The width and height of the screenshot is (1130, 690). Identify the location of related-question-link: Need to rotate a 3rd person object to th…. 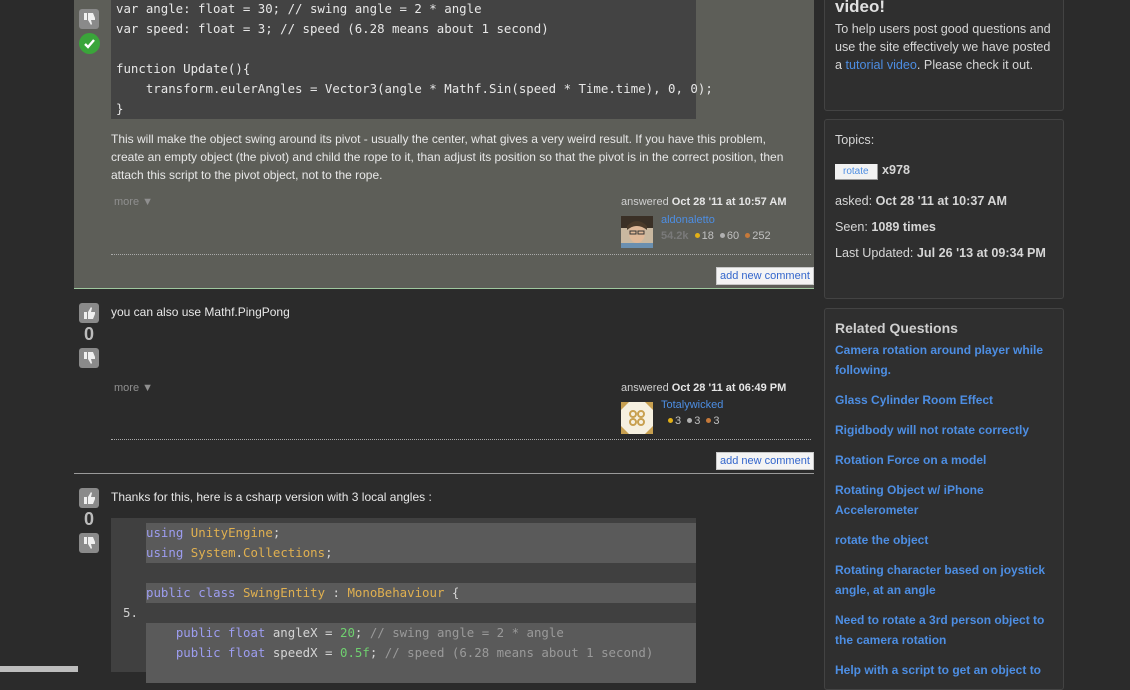
(942, 630).